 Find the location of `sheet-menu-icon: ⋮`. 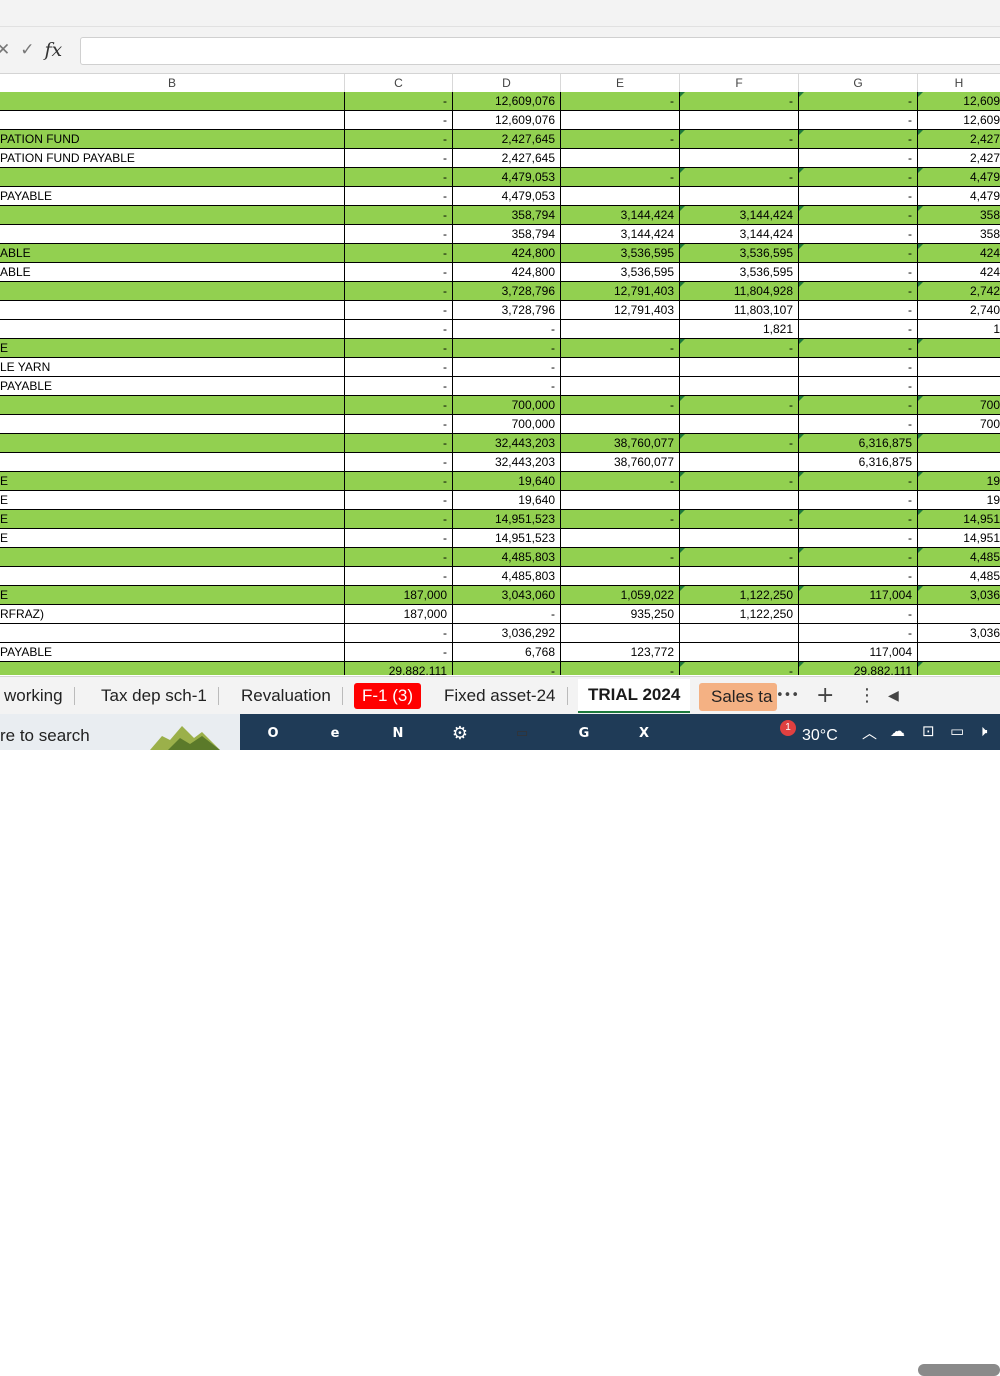

sheet-menu-icon: ⋮ is located at coordinates (867, 696).